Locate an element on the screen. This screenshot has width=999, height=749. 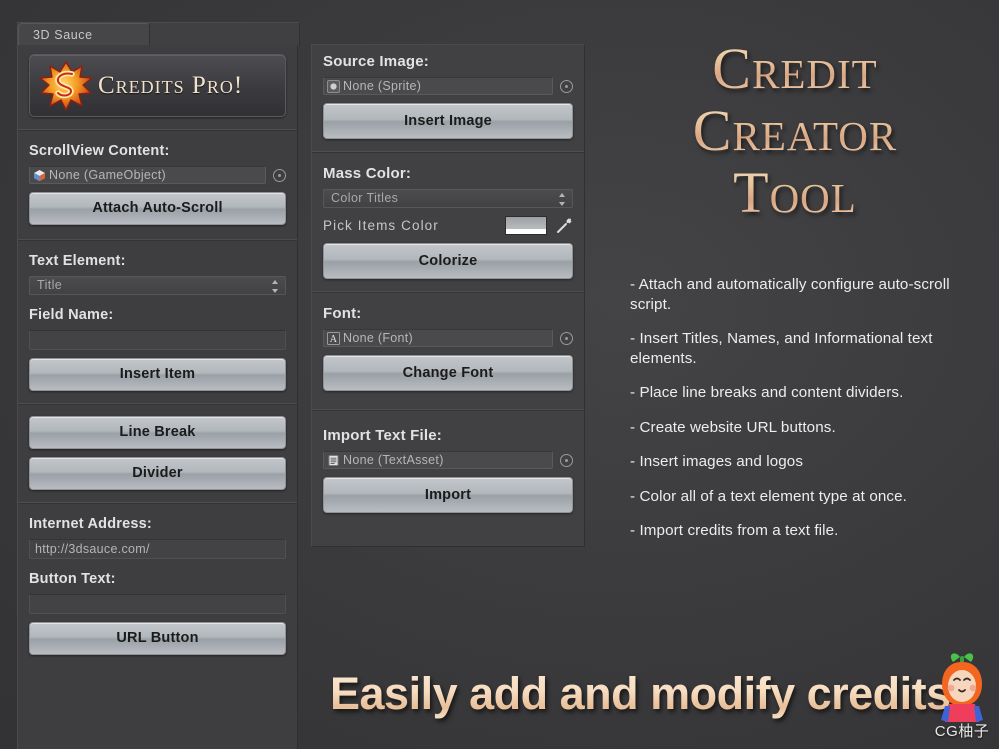
sprite-icon is located at coordinates (333, 86).